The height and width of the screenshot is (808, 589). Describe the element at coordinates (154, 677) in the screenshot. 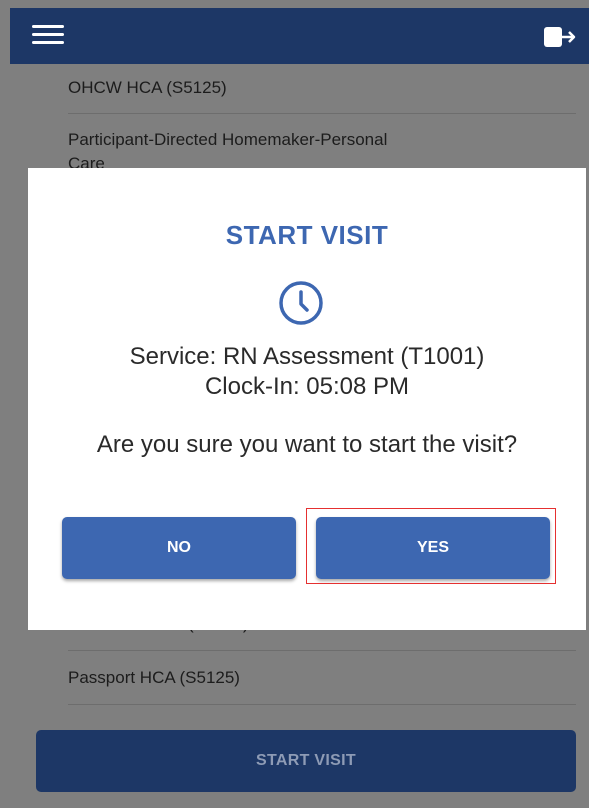

I see `list-item-label: Passport HCA (S5125)` at that location.